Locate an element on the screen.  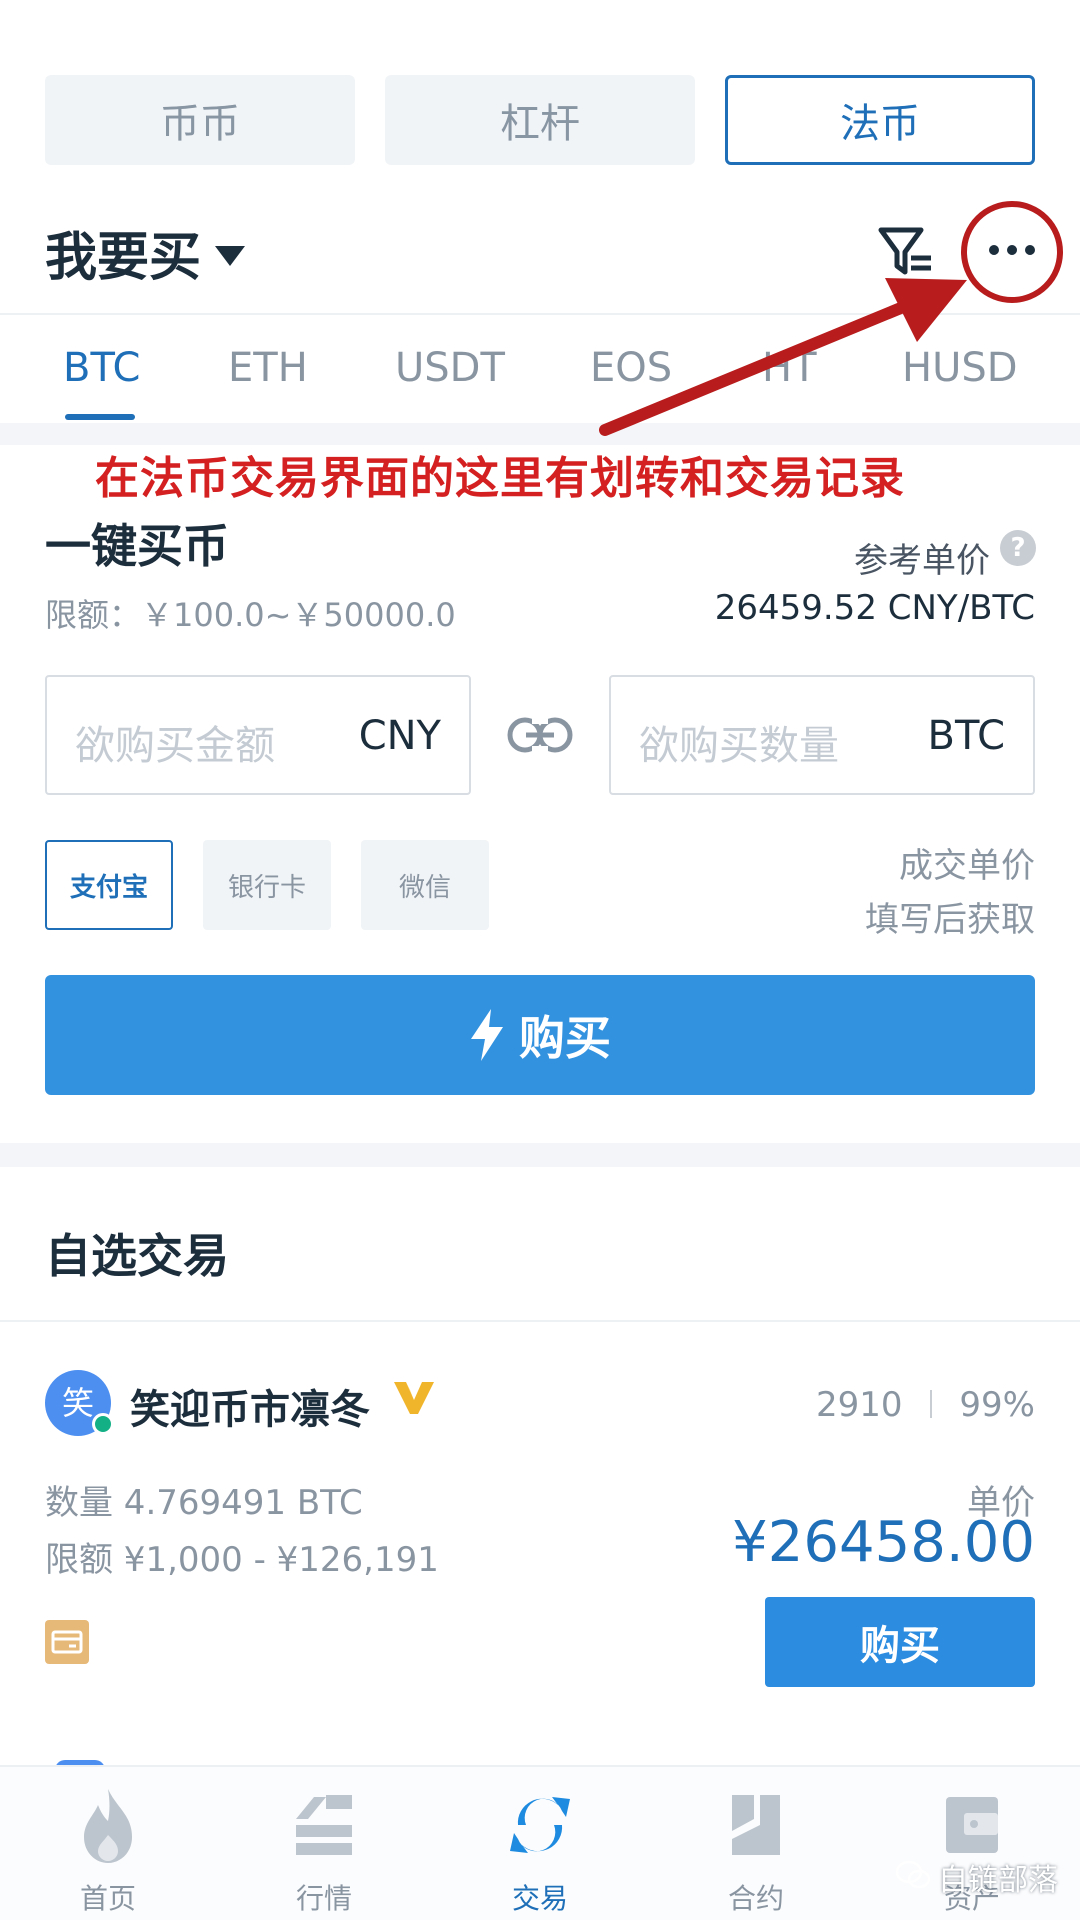
quick-buy-limit: 限额：￥100.0~￥50000.0 is located at coordinates (250, 615).